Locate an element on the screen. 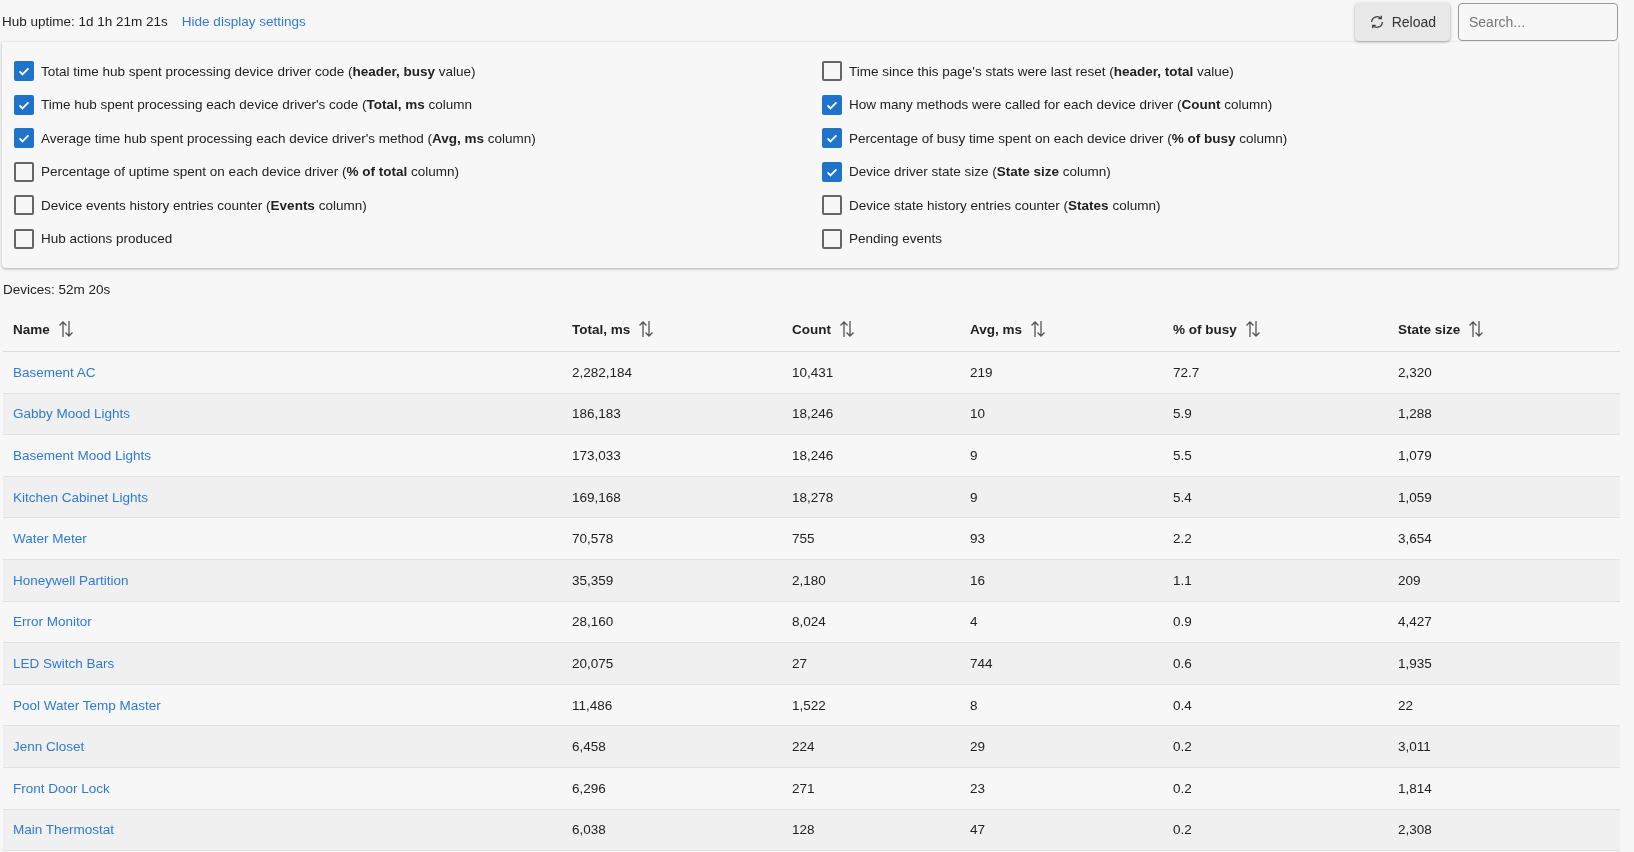 This screenshot has width=1634, height=852. table-cell: 755 is located at coordinates (803, 539).